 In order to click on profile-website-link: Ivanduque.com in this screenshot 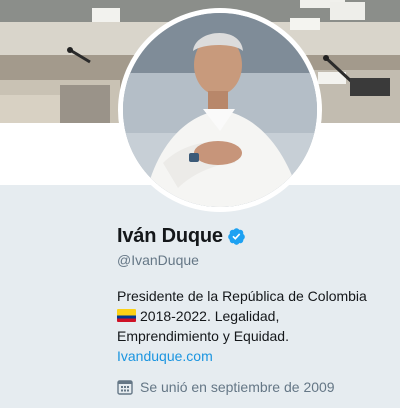, I will do `click(251, 356)`.